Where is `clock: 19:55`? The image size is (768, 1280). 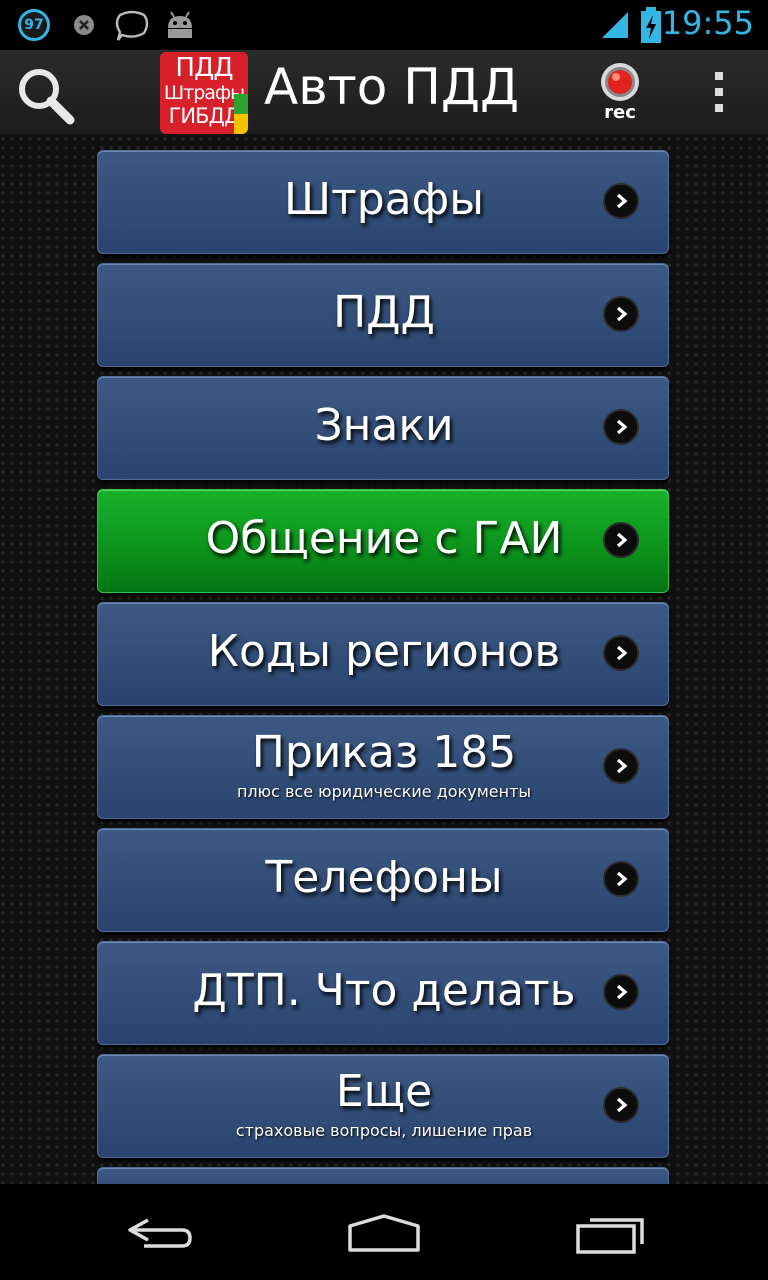
clock: 19:55 is located at coordinates (707, 23).